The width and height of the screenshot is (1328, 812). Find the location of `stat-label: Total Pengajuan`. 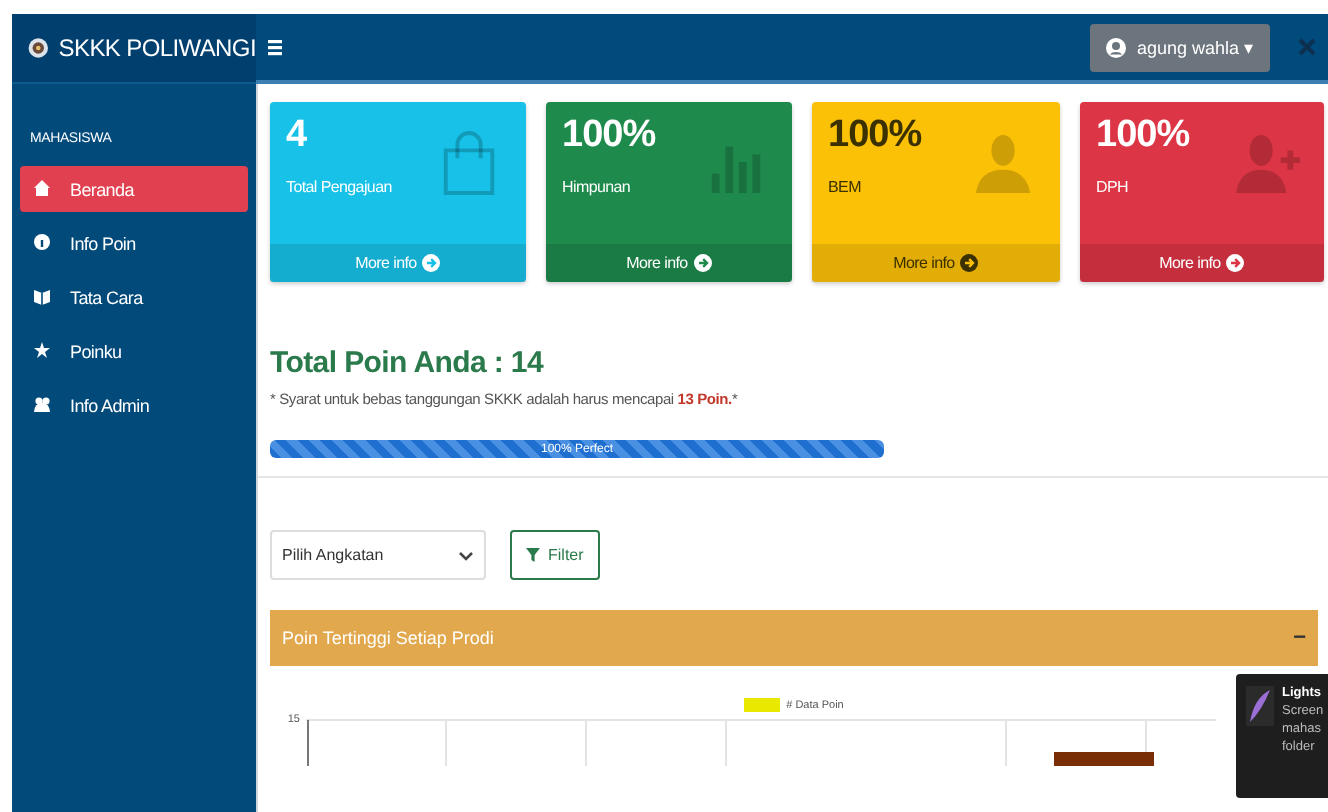

stat-label: Total Pengajuan is located at coordinates (339, 187).